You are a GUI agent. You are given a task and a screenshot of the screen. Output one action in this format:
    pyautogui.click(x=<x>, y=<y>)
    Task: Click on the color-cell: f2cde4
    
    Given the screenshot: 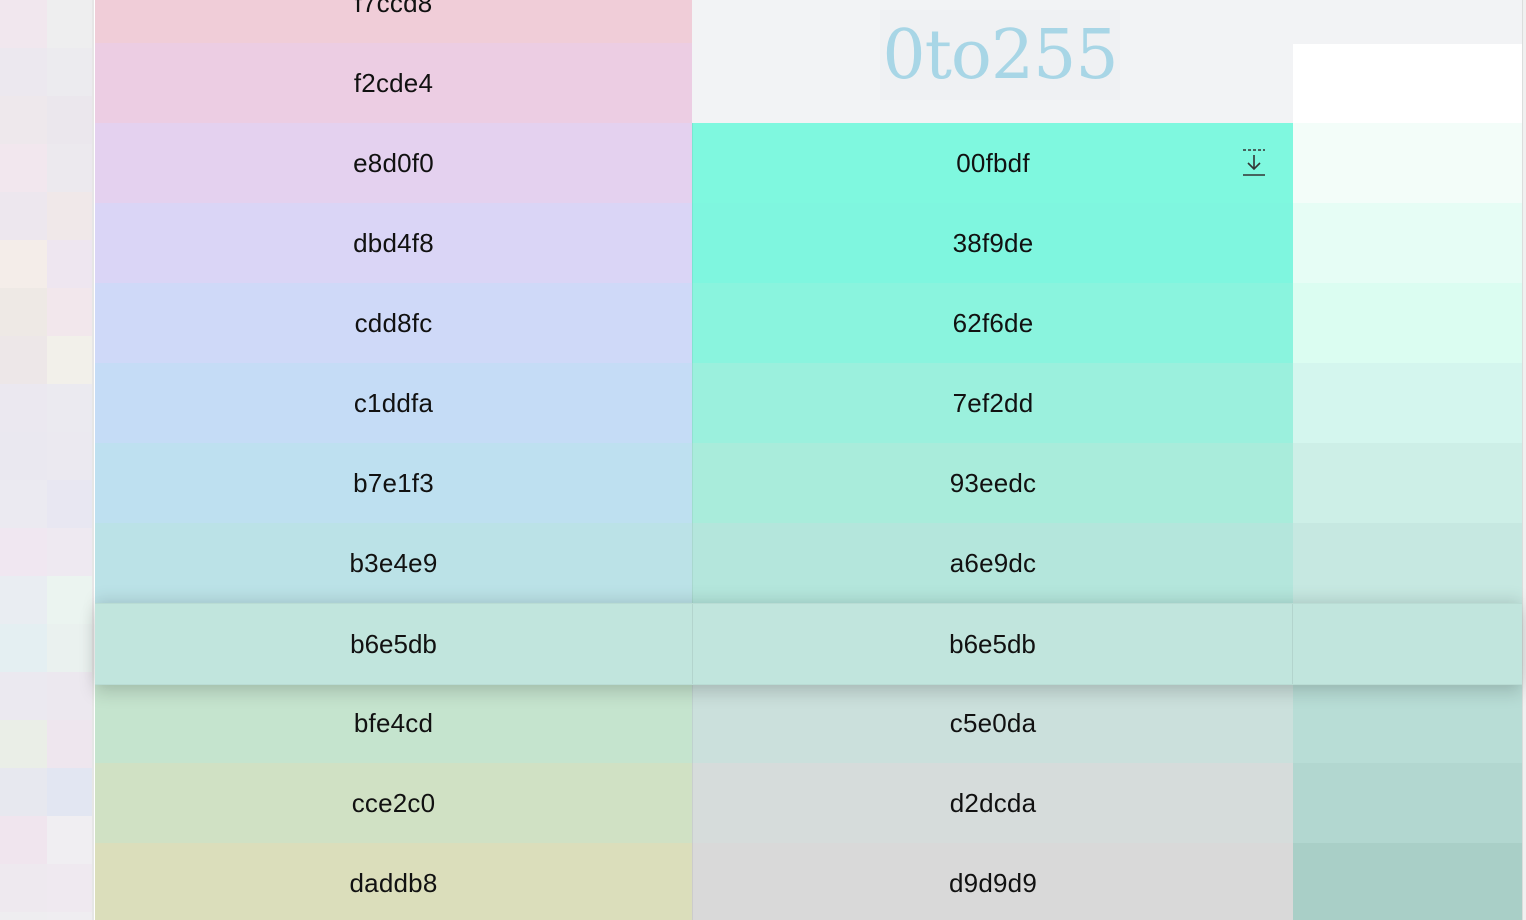 What is the action you would take?
    pyautogui.click(x=393, y=83)
    